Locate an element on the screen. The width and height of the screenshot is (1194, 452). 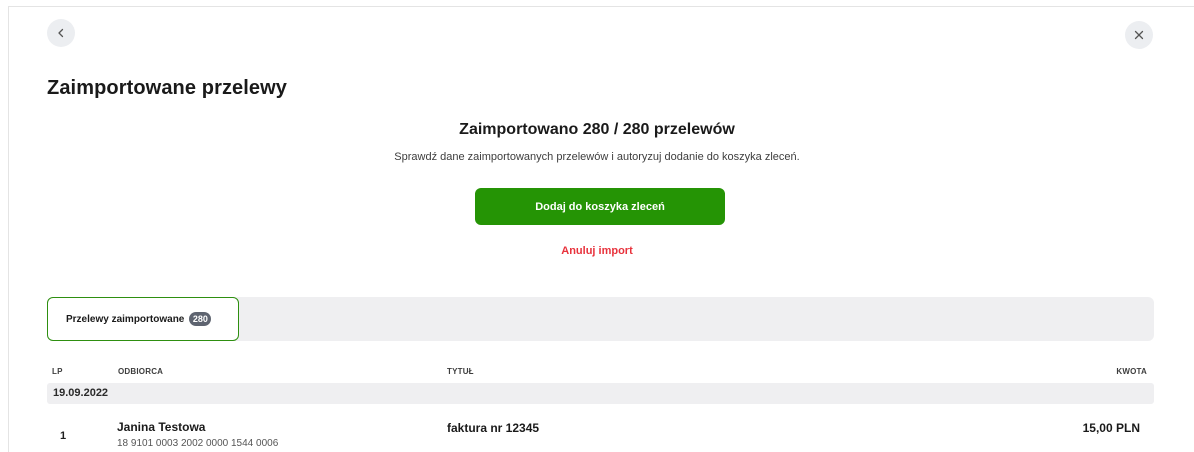
row-lp: 1 is located at coordinates (63, 436).